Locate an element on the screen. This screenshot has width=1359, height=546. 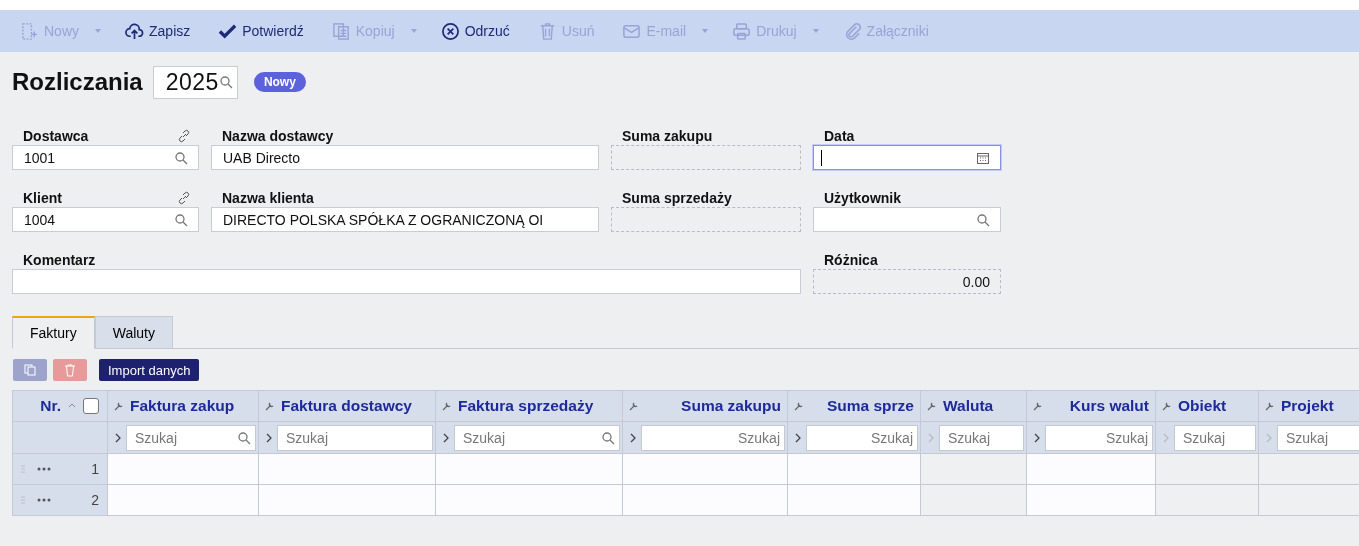
lookup-field is located at coordinates (907, 219).